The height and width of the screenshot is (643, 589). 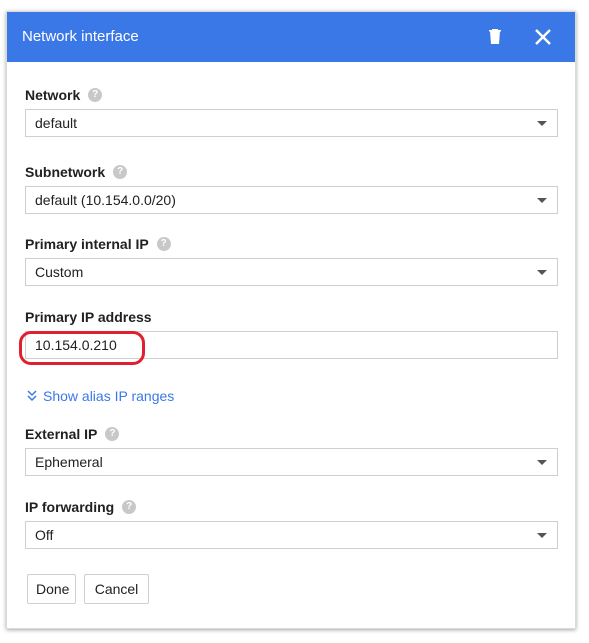 What do you see at coordinates (291, 123) in the screenshot?
I see `network-select: default` at bounding box center [291, 123].